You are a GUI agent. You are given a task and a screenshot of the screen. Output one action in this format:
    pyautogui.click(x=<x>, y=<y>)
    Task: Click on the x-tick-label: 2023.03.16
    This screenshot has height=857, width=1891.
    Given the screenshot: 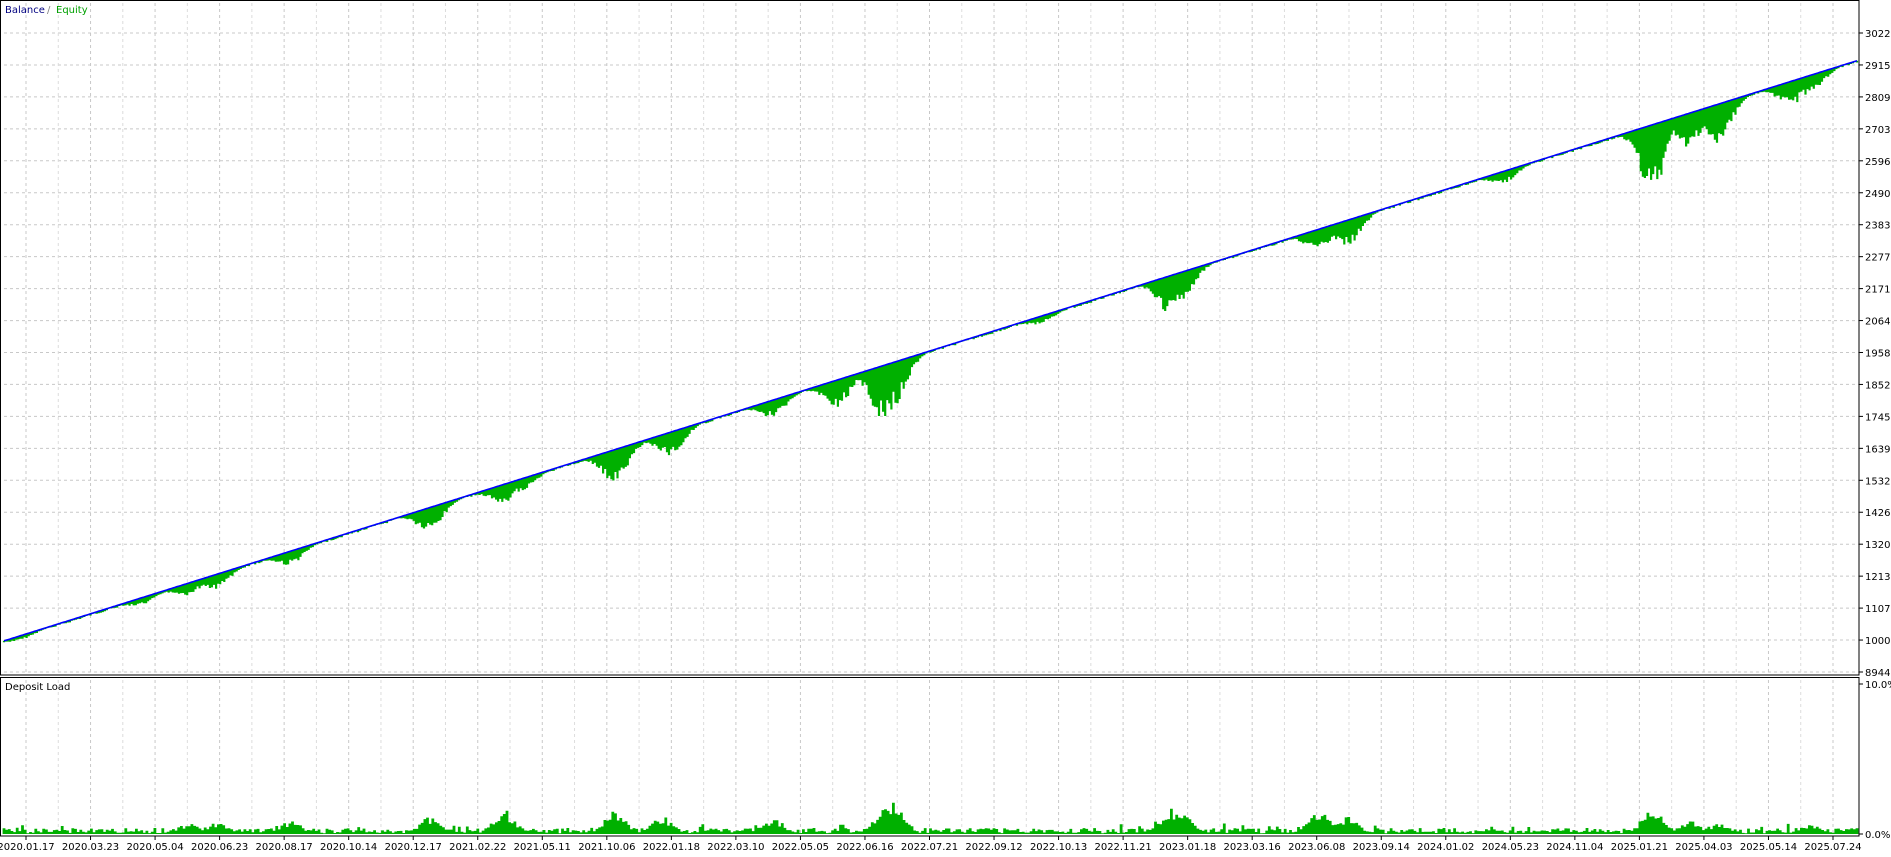 What is the action you would take?
    pyautogui.click(x=1252, y=847)
    